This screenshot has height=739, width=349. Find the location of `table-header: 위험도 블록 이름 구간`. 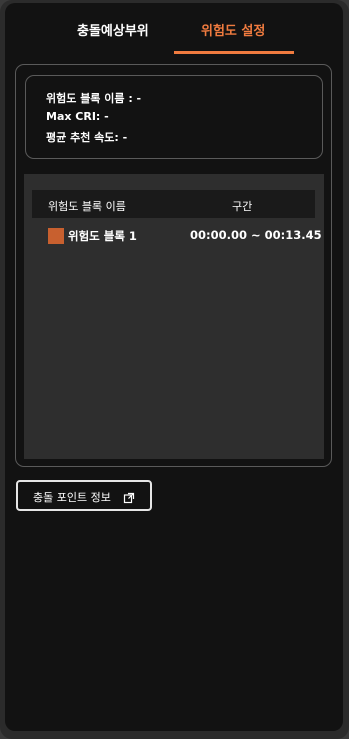

table-header: 위험도 블록 이름 구간 is located at coordinates (173, 204).